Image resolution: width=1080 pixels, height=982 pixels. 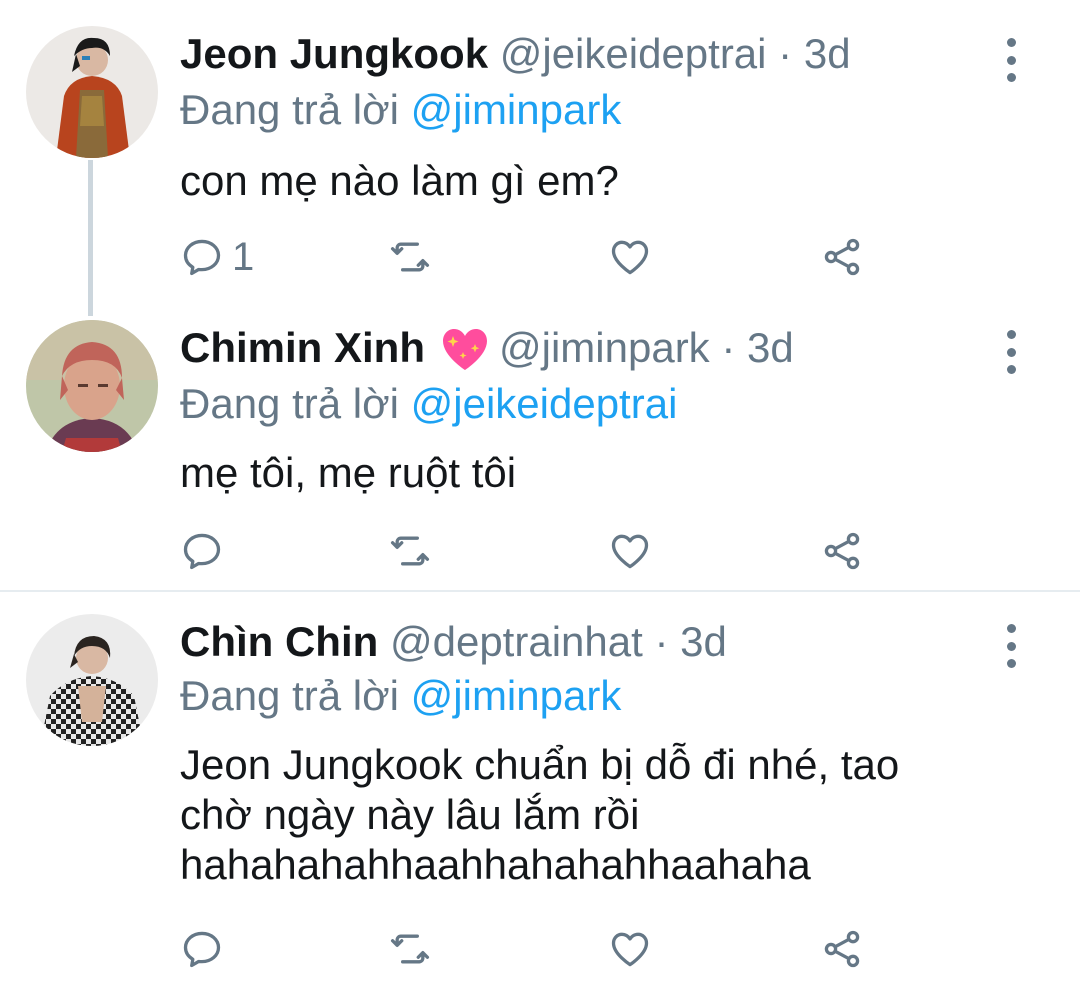 I want to click on tweet-text-line: Jeon Jungkook chuẩn bị dỗ đi nhé, tao, so click(x=540, y=764).